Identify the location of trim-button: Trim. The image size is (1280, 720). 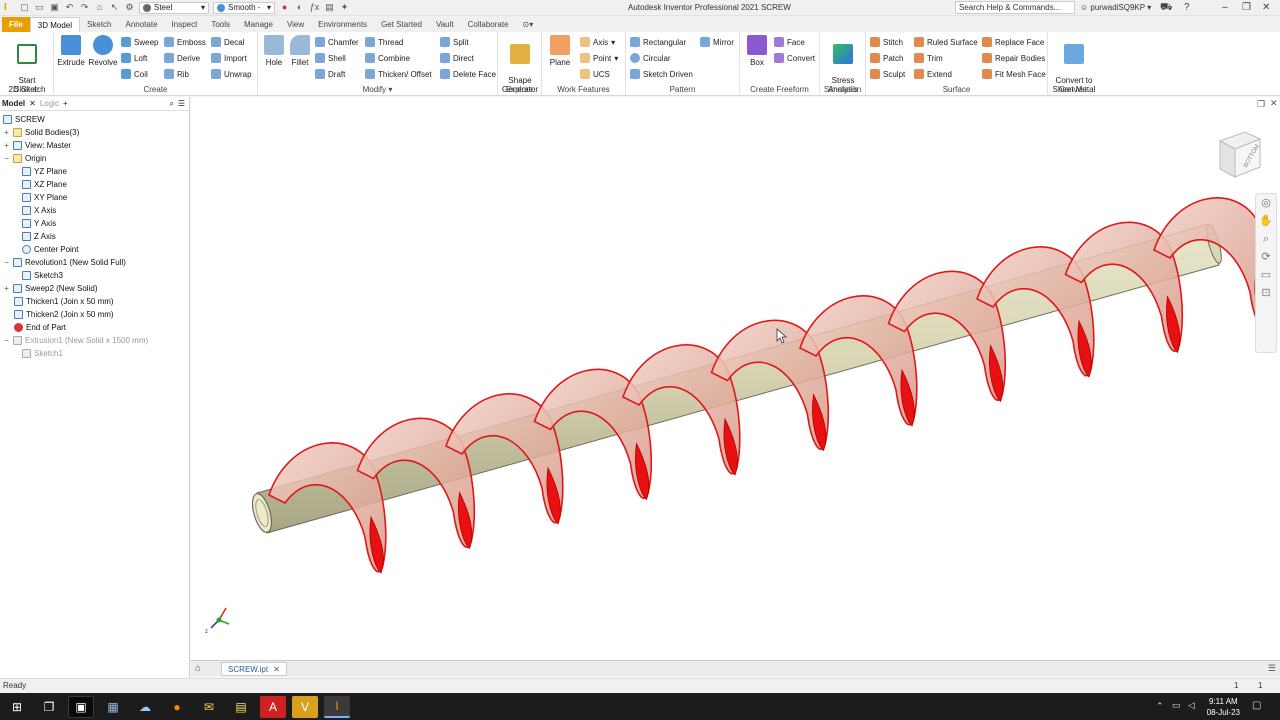
(928, 58).